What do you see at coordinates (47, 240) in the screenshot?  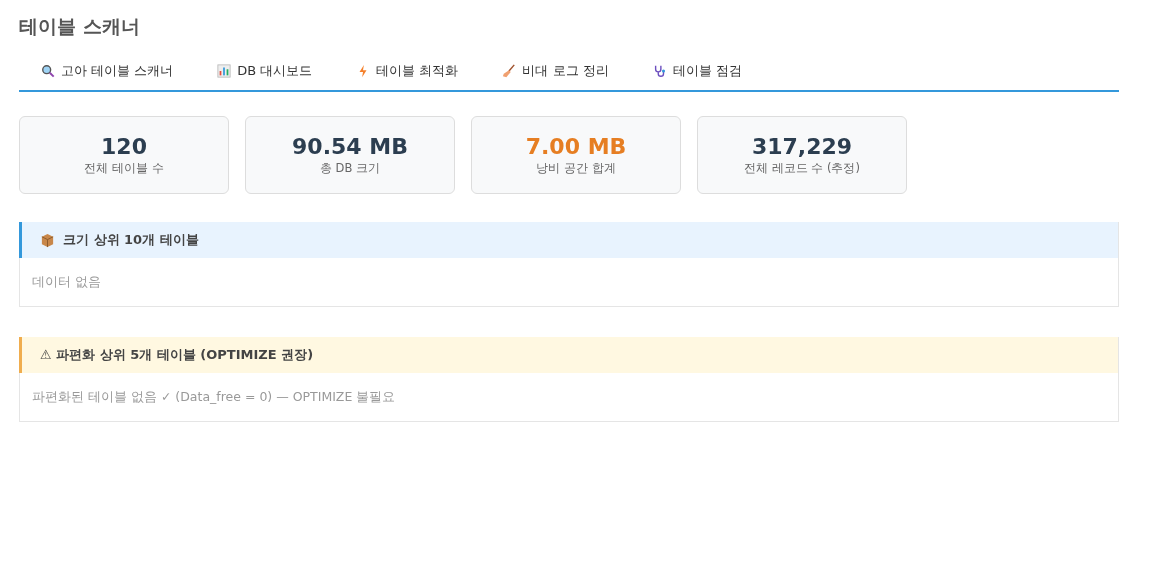 I see `package-icon` at bounding box center [47, 240].